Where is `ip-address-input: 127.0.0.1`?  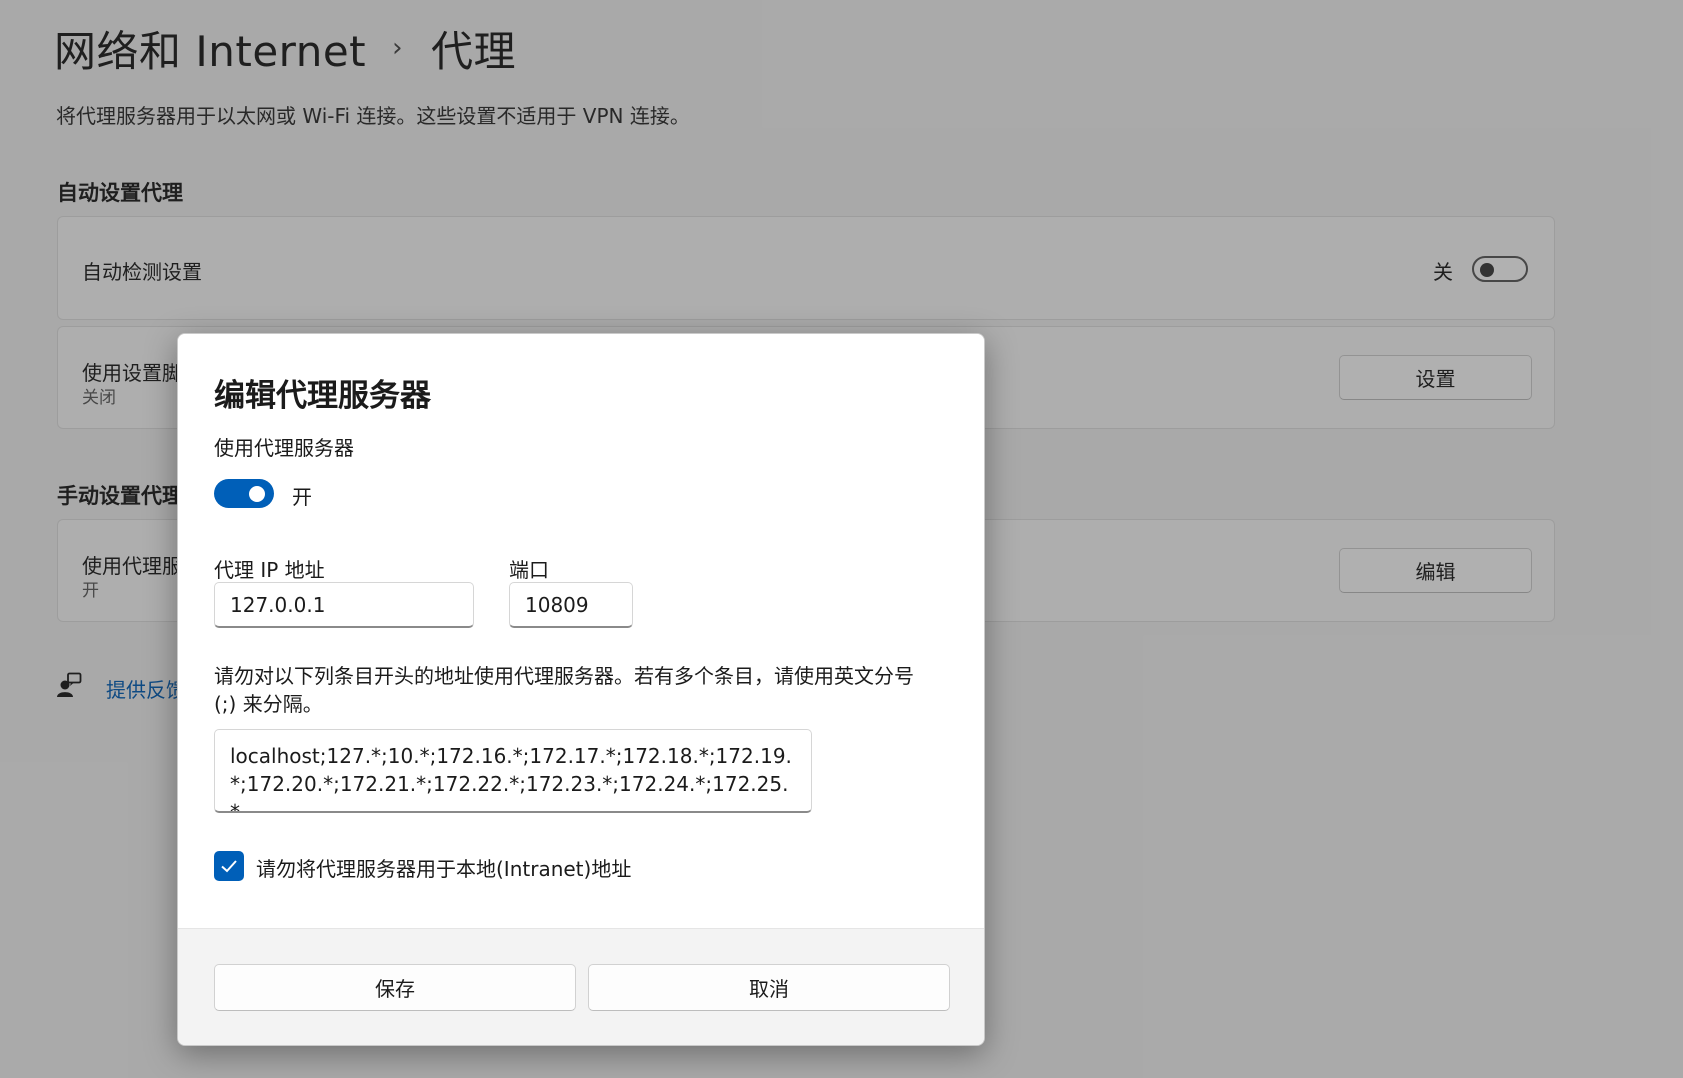
ip-address-input: 127.0.0.1 is located at coordinates (344, 605).